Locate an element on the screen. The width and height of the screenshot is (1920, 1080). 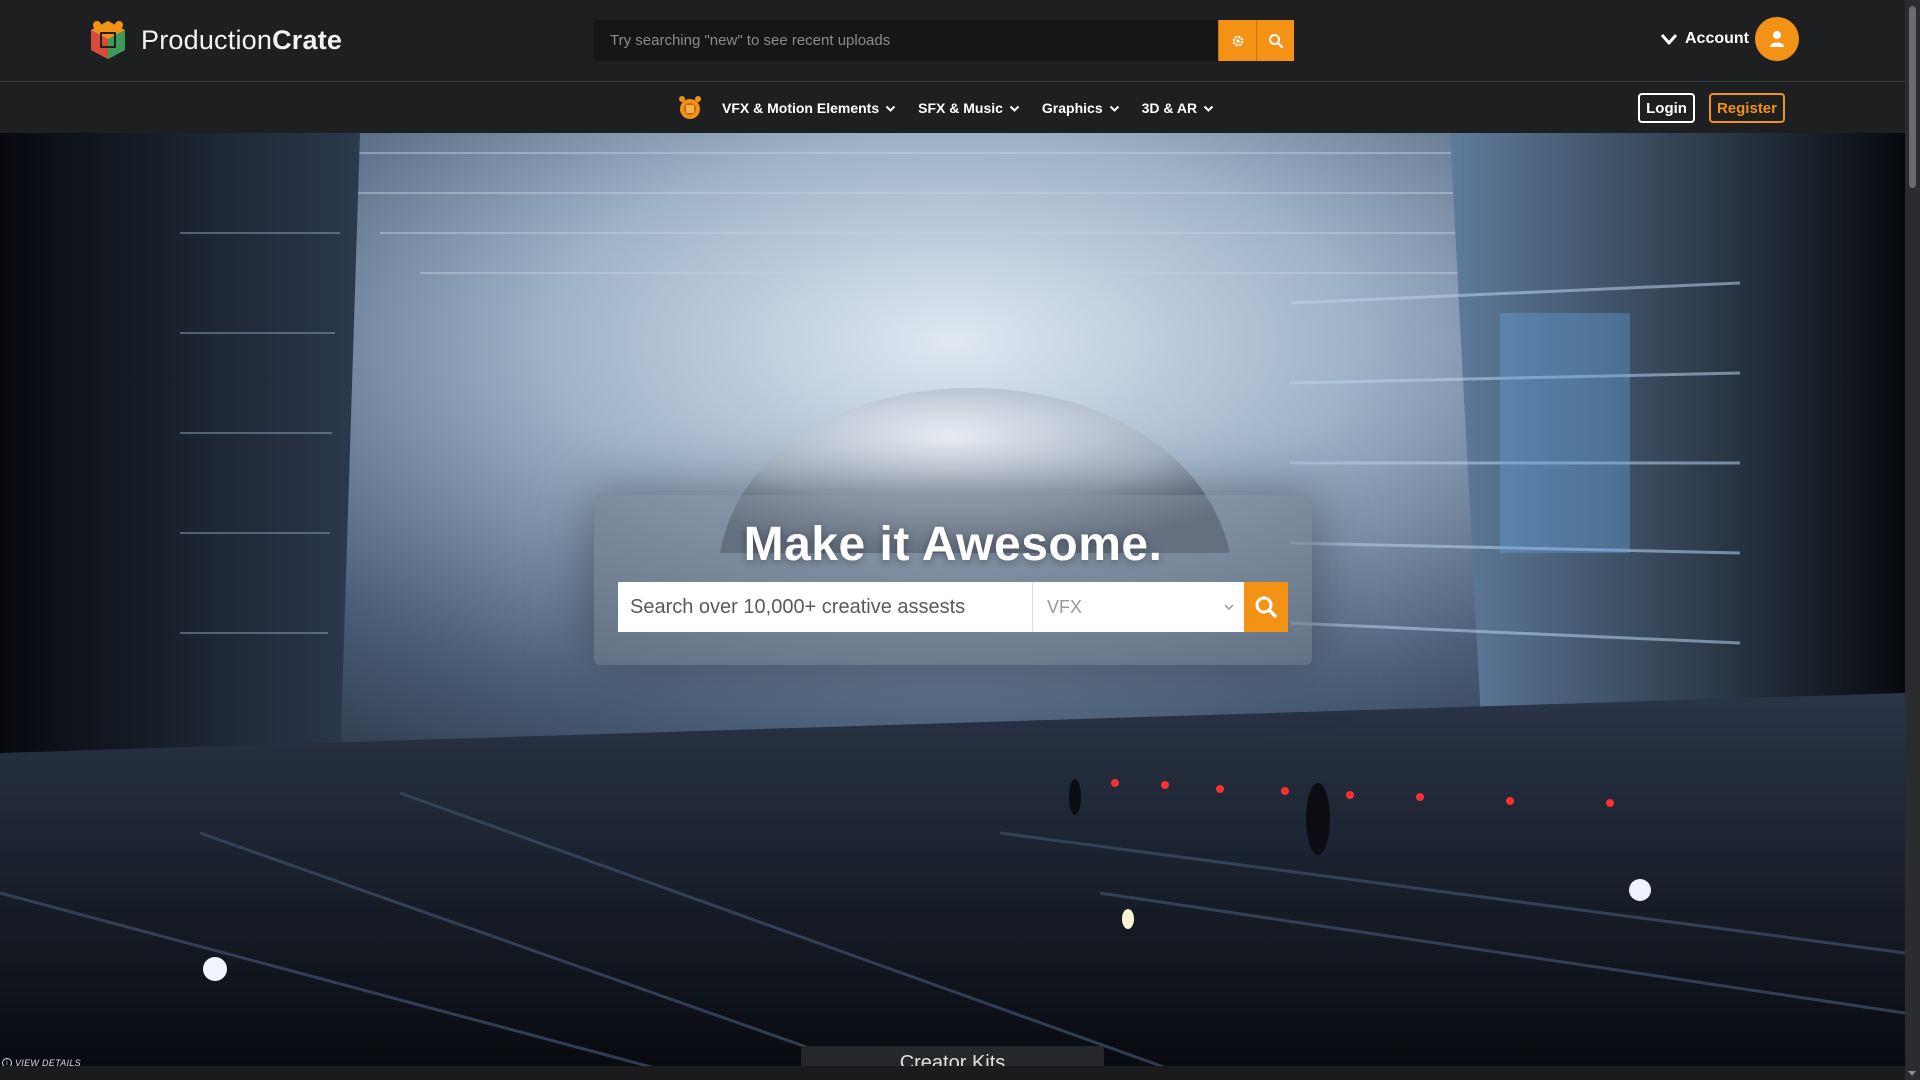
brand-logo: ProductionCrate is located at coordinates (213, 40).